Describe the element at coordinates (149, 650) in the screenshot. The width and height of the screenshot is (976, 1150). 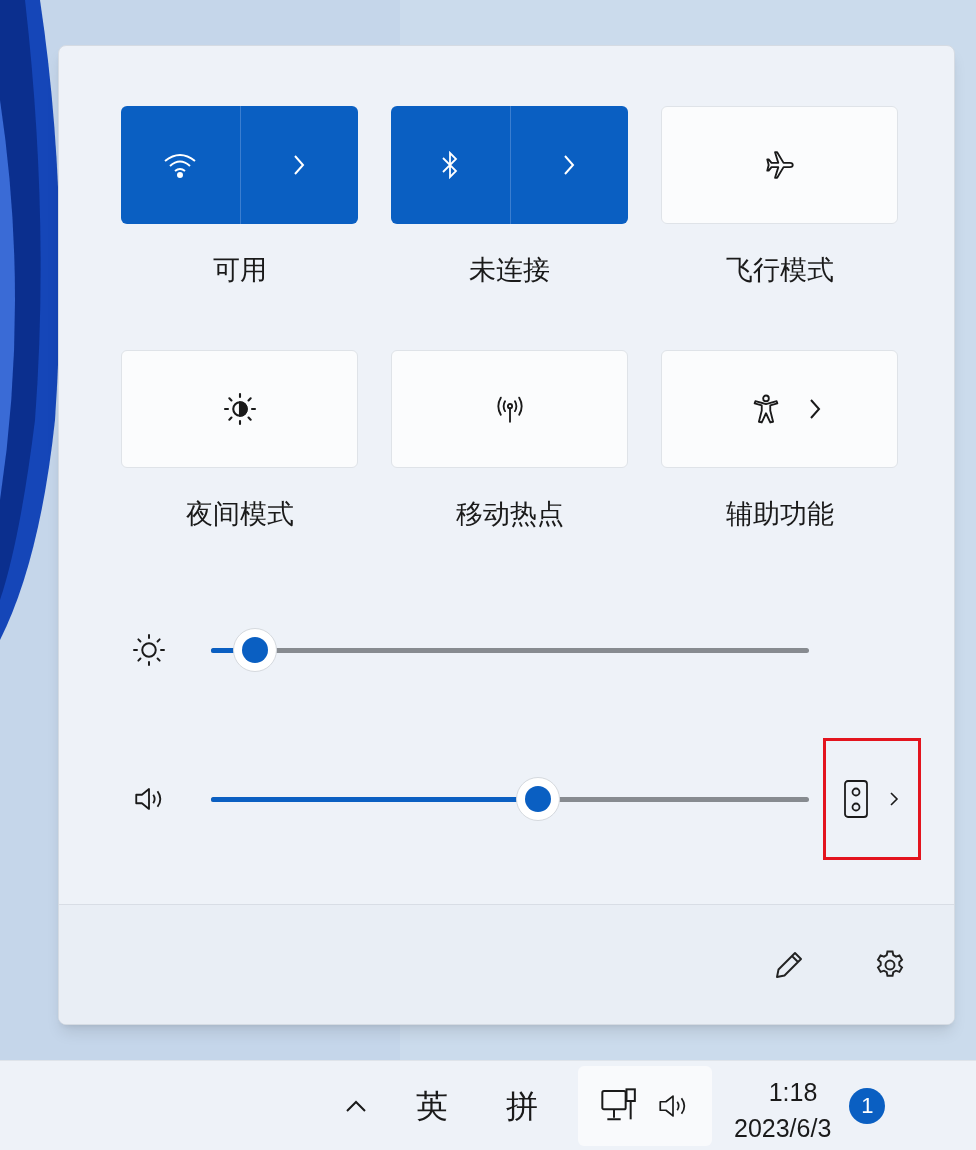
I see `brightness-icon` at that location.